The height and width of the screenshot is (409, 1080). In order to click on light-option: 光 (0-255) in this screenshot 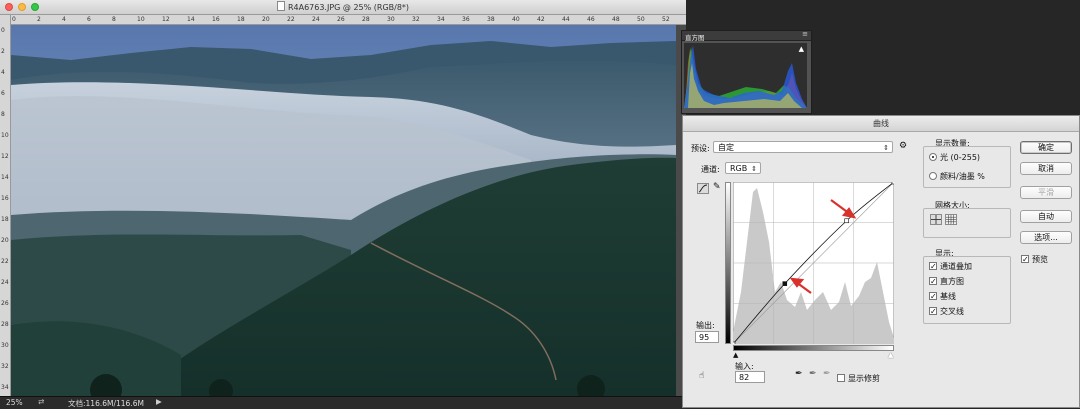, I will do `click(954, 157)`.